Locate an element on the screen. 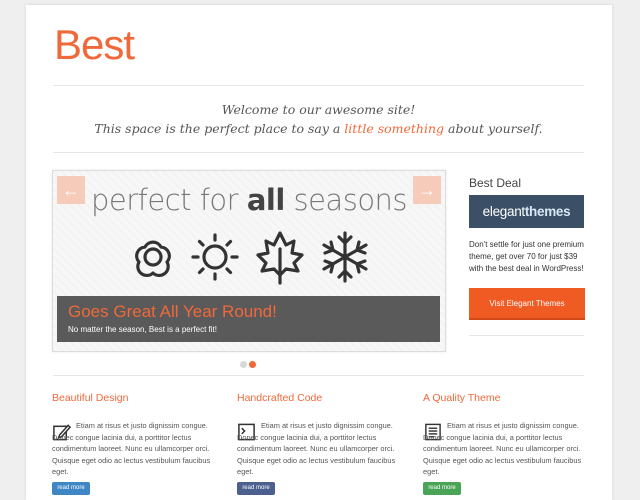 This screenshot has width=640, height=500. slide-headline-post: seasons is located at coordinates (346, 200).